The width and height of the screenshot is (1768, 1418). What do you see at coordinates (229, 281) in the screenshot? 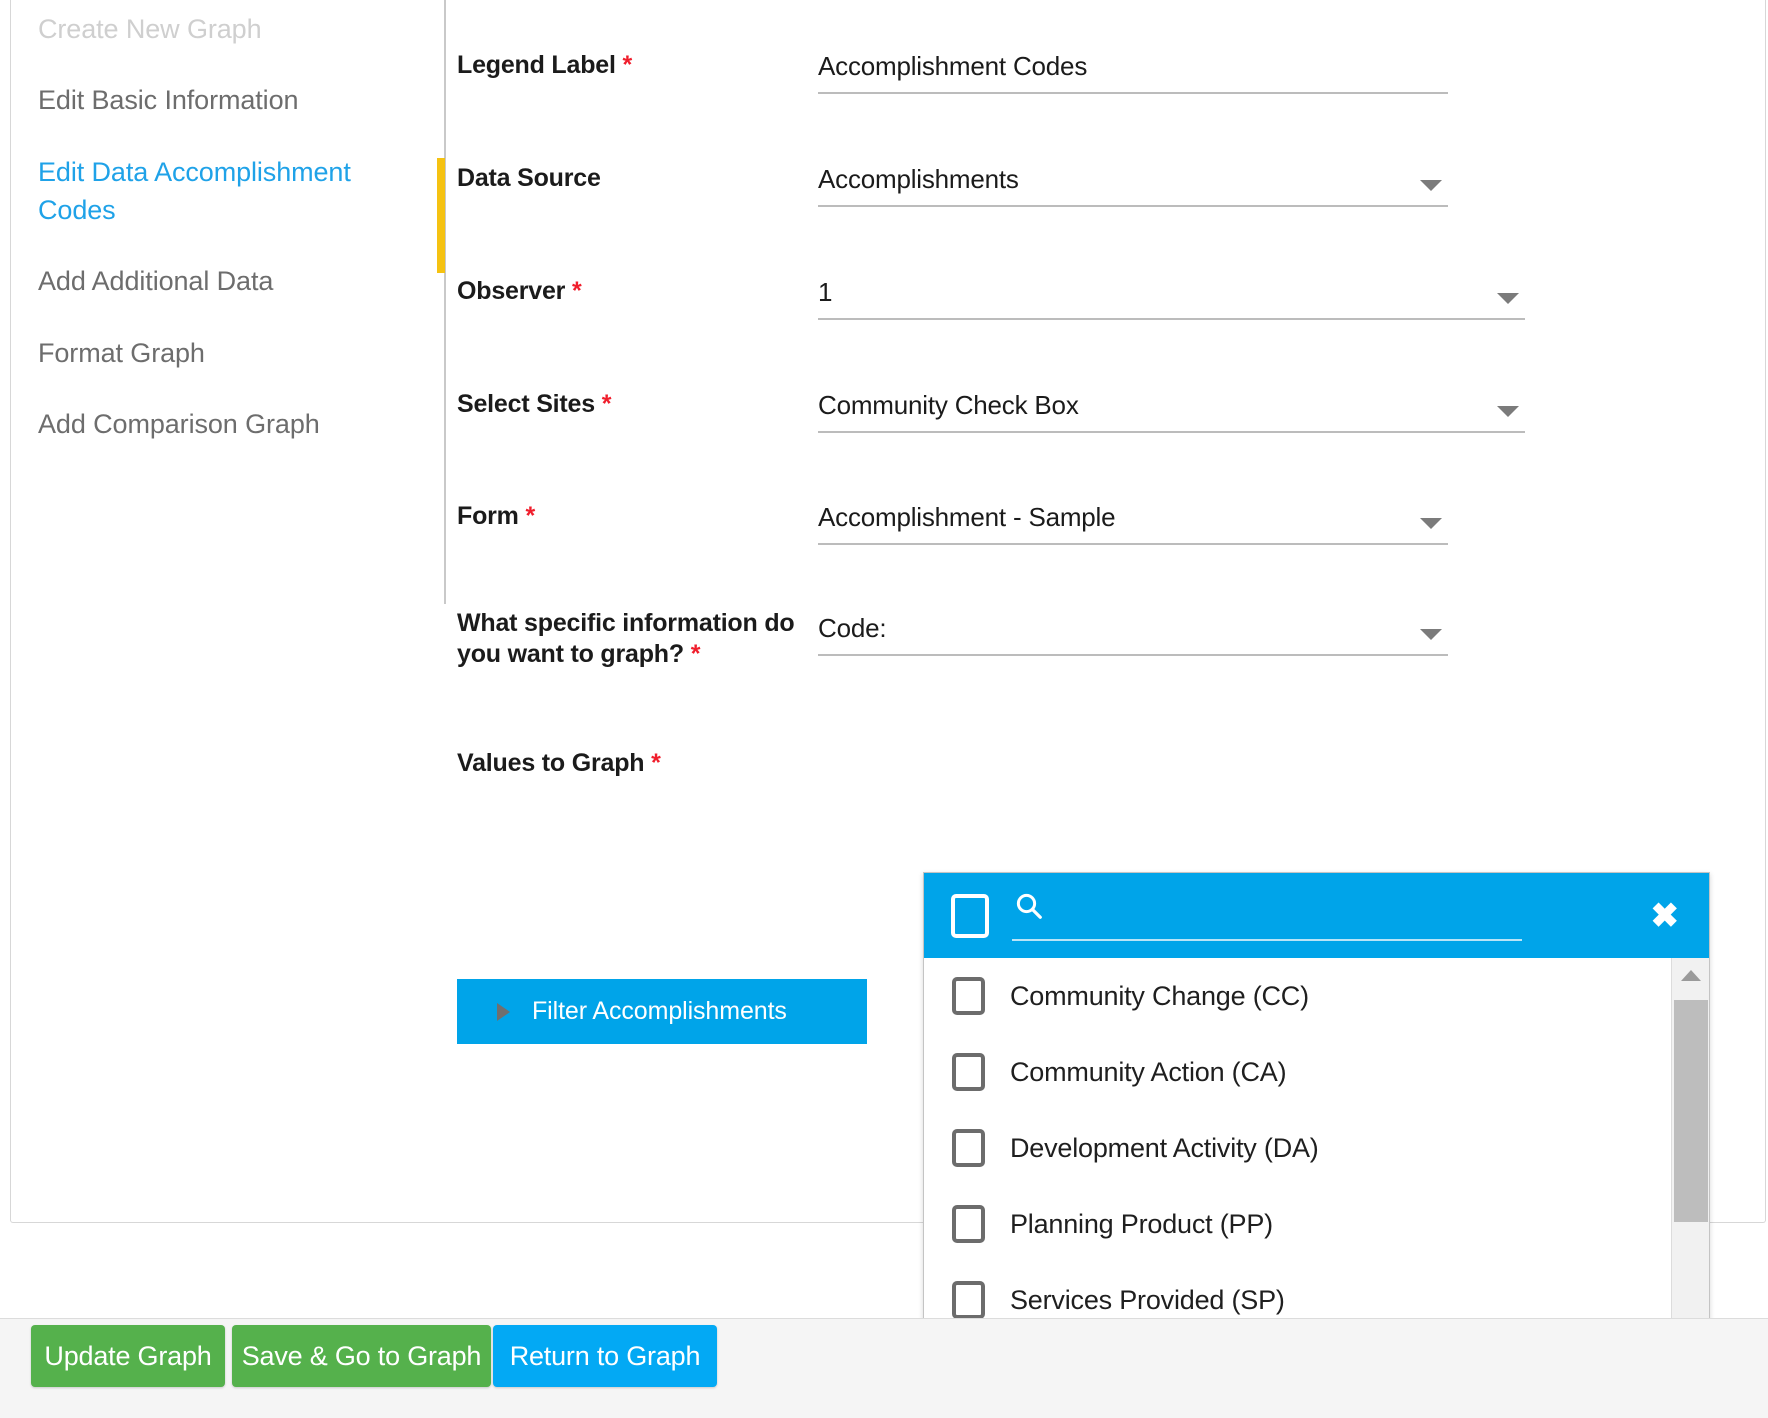
I see `sidebar-item-add-additional-data: Add Additional Data` at bounding box center [229, 281].